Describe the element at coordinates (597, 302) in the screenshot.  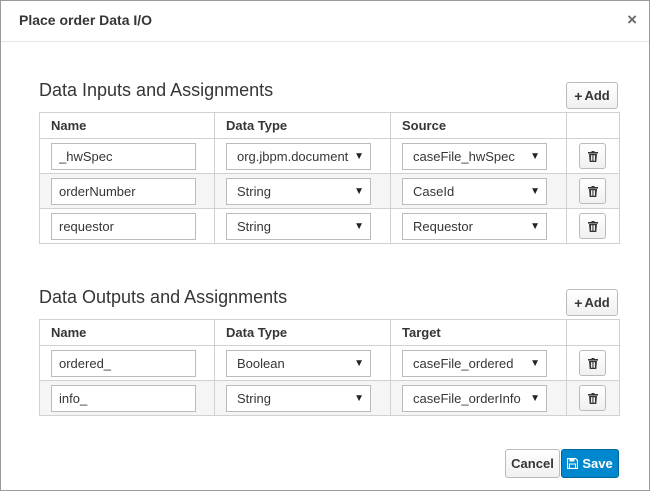
I see `add-output-label: Add` at that location.